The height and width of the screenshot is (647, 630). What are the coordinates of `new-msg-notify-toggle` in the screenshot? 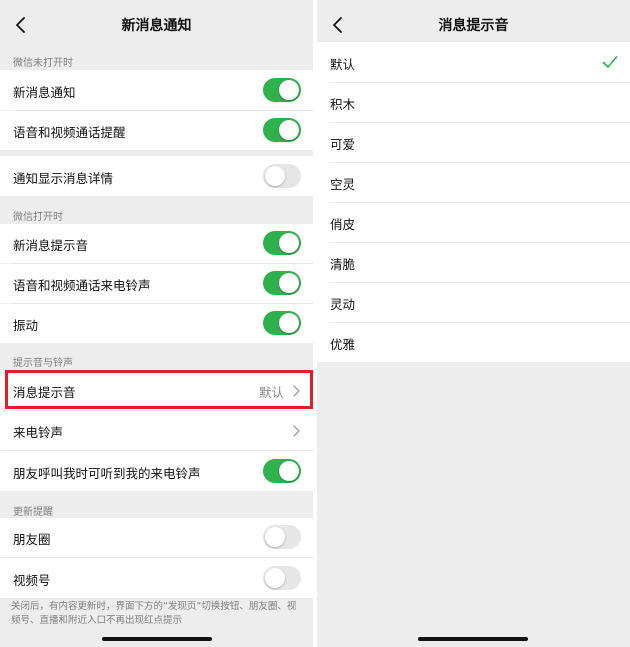 It's located at (282, 90).